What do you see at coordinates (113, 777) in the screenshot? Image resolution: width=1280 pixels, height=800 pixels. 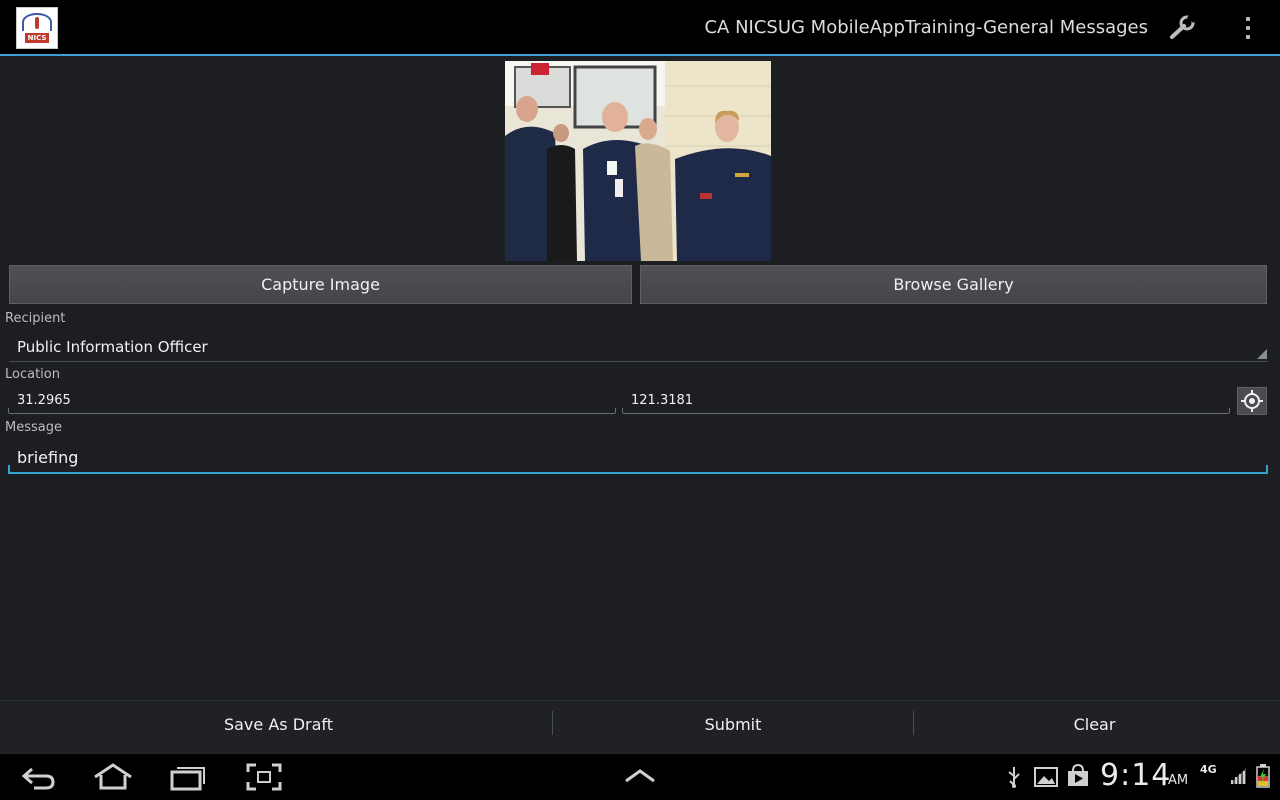 I see `home-icon` at bounding box center [113, 777].